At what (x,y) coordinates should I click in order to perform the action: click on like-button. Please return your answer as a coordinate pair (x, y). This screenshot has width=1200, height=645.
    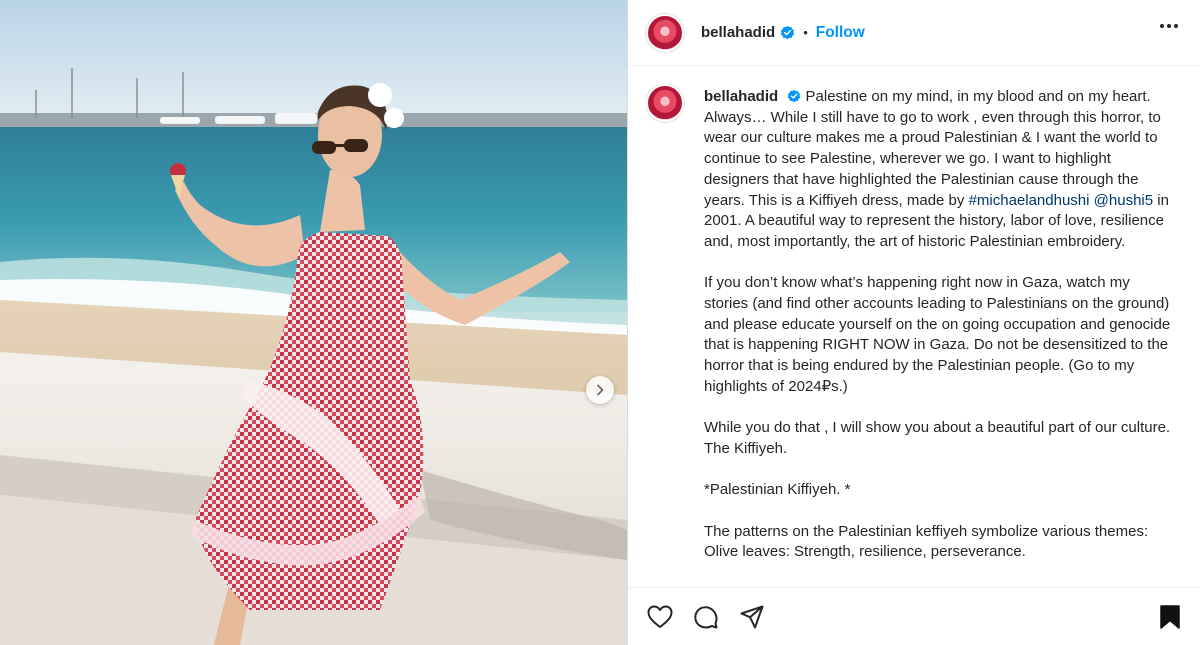
    Looking at the image, I should click on (660, 617).